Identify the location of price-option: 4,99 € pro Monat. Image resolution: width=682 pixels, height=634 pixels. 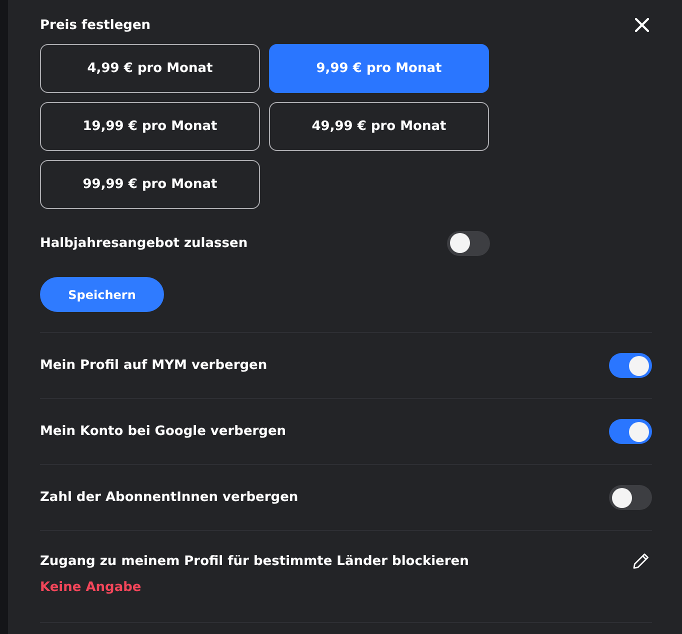
(150, 68).